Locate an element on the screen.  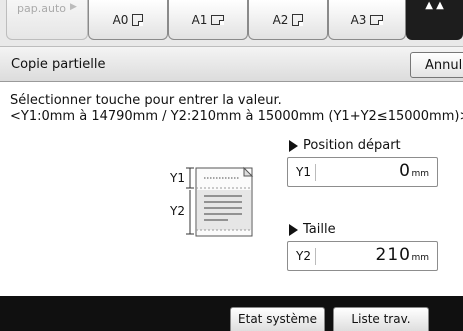
paper-a1-tab: A1 is located at coordinates (208, 20).